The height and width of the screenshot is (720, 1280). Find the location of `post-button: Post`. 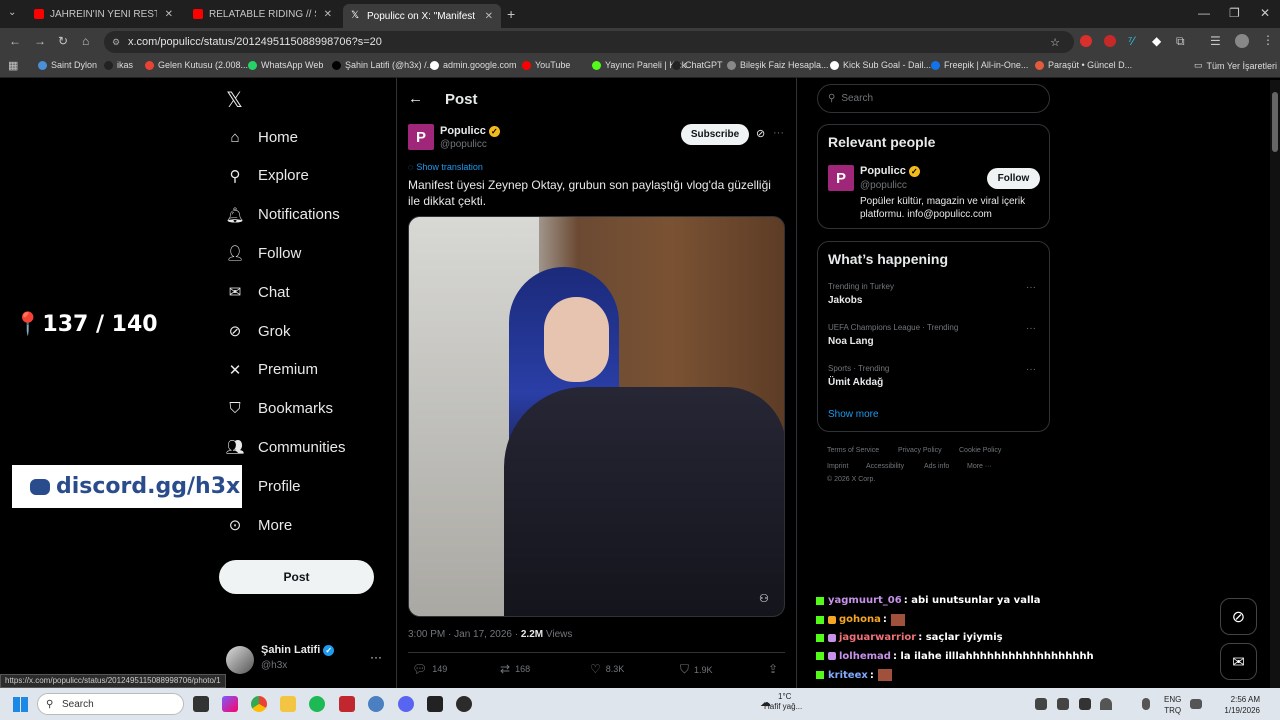

post-button: Post is located at coordinates (296, 577).